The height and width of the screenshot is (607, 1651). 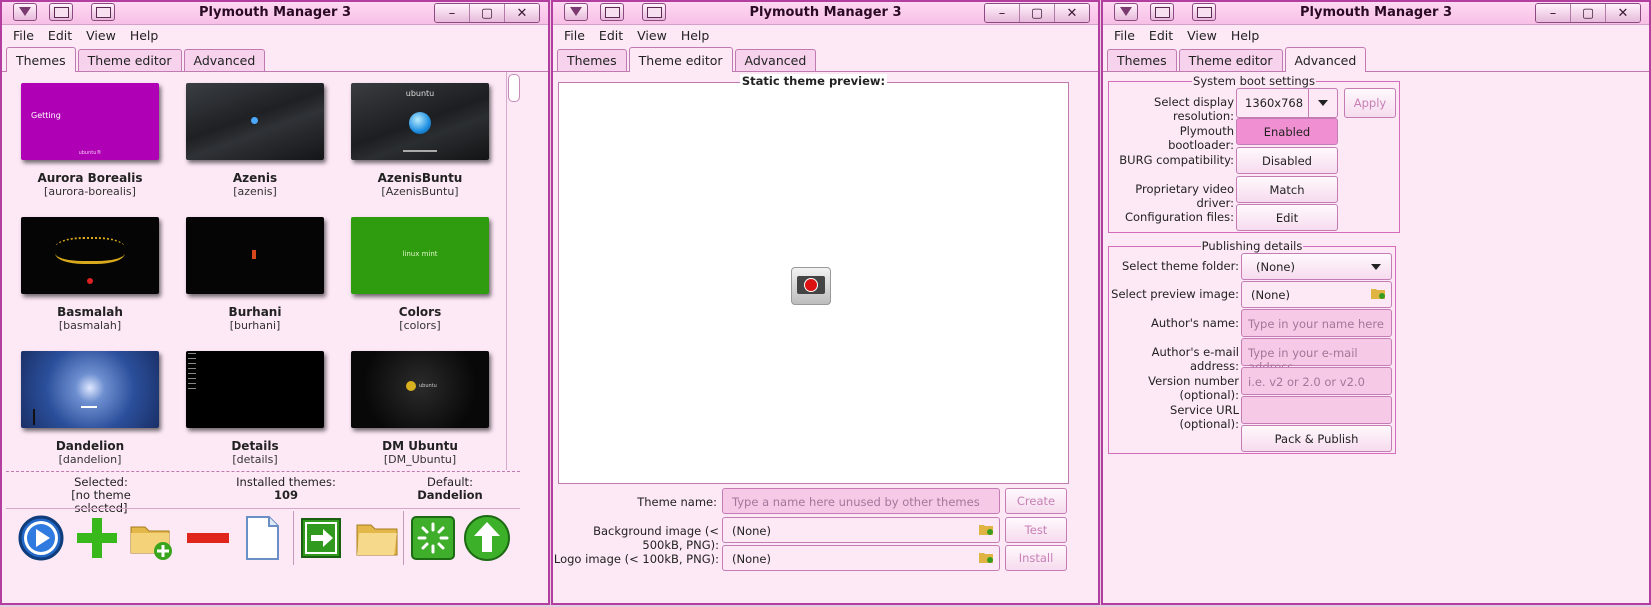 I want to click on theme-folder-select: (None), so click(x=1316, y=266).